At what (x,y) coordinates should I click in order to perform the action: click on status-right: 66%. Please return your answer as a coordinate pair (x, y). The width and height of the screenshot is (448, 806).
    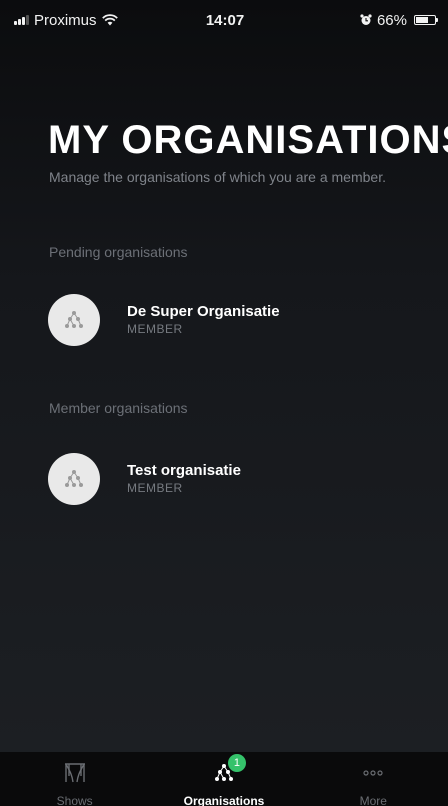
    Looking at the image, I should click on (367, 20).